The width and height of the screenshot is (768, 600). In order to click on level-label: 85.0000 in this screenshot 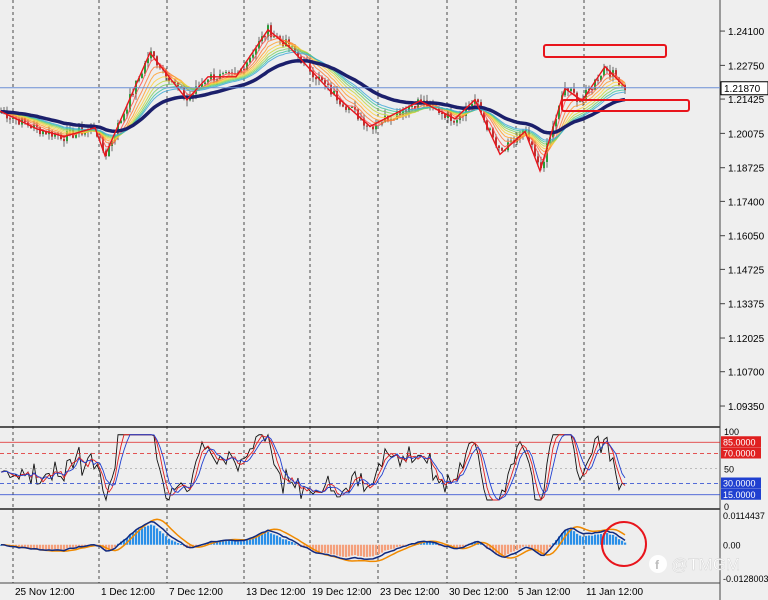, I will do `click(739, 442)`.